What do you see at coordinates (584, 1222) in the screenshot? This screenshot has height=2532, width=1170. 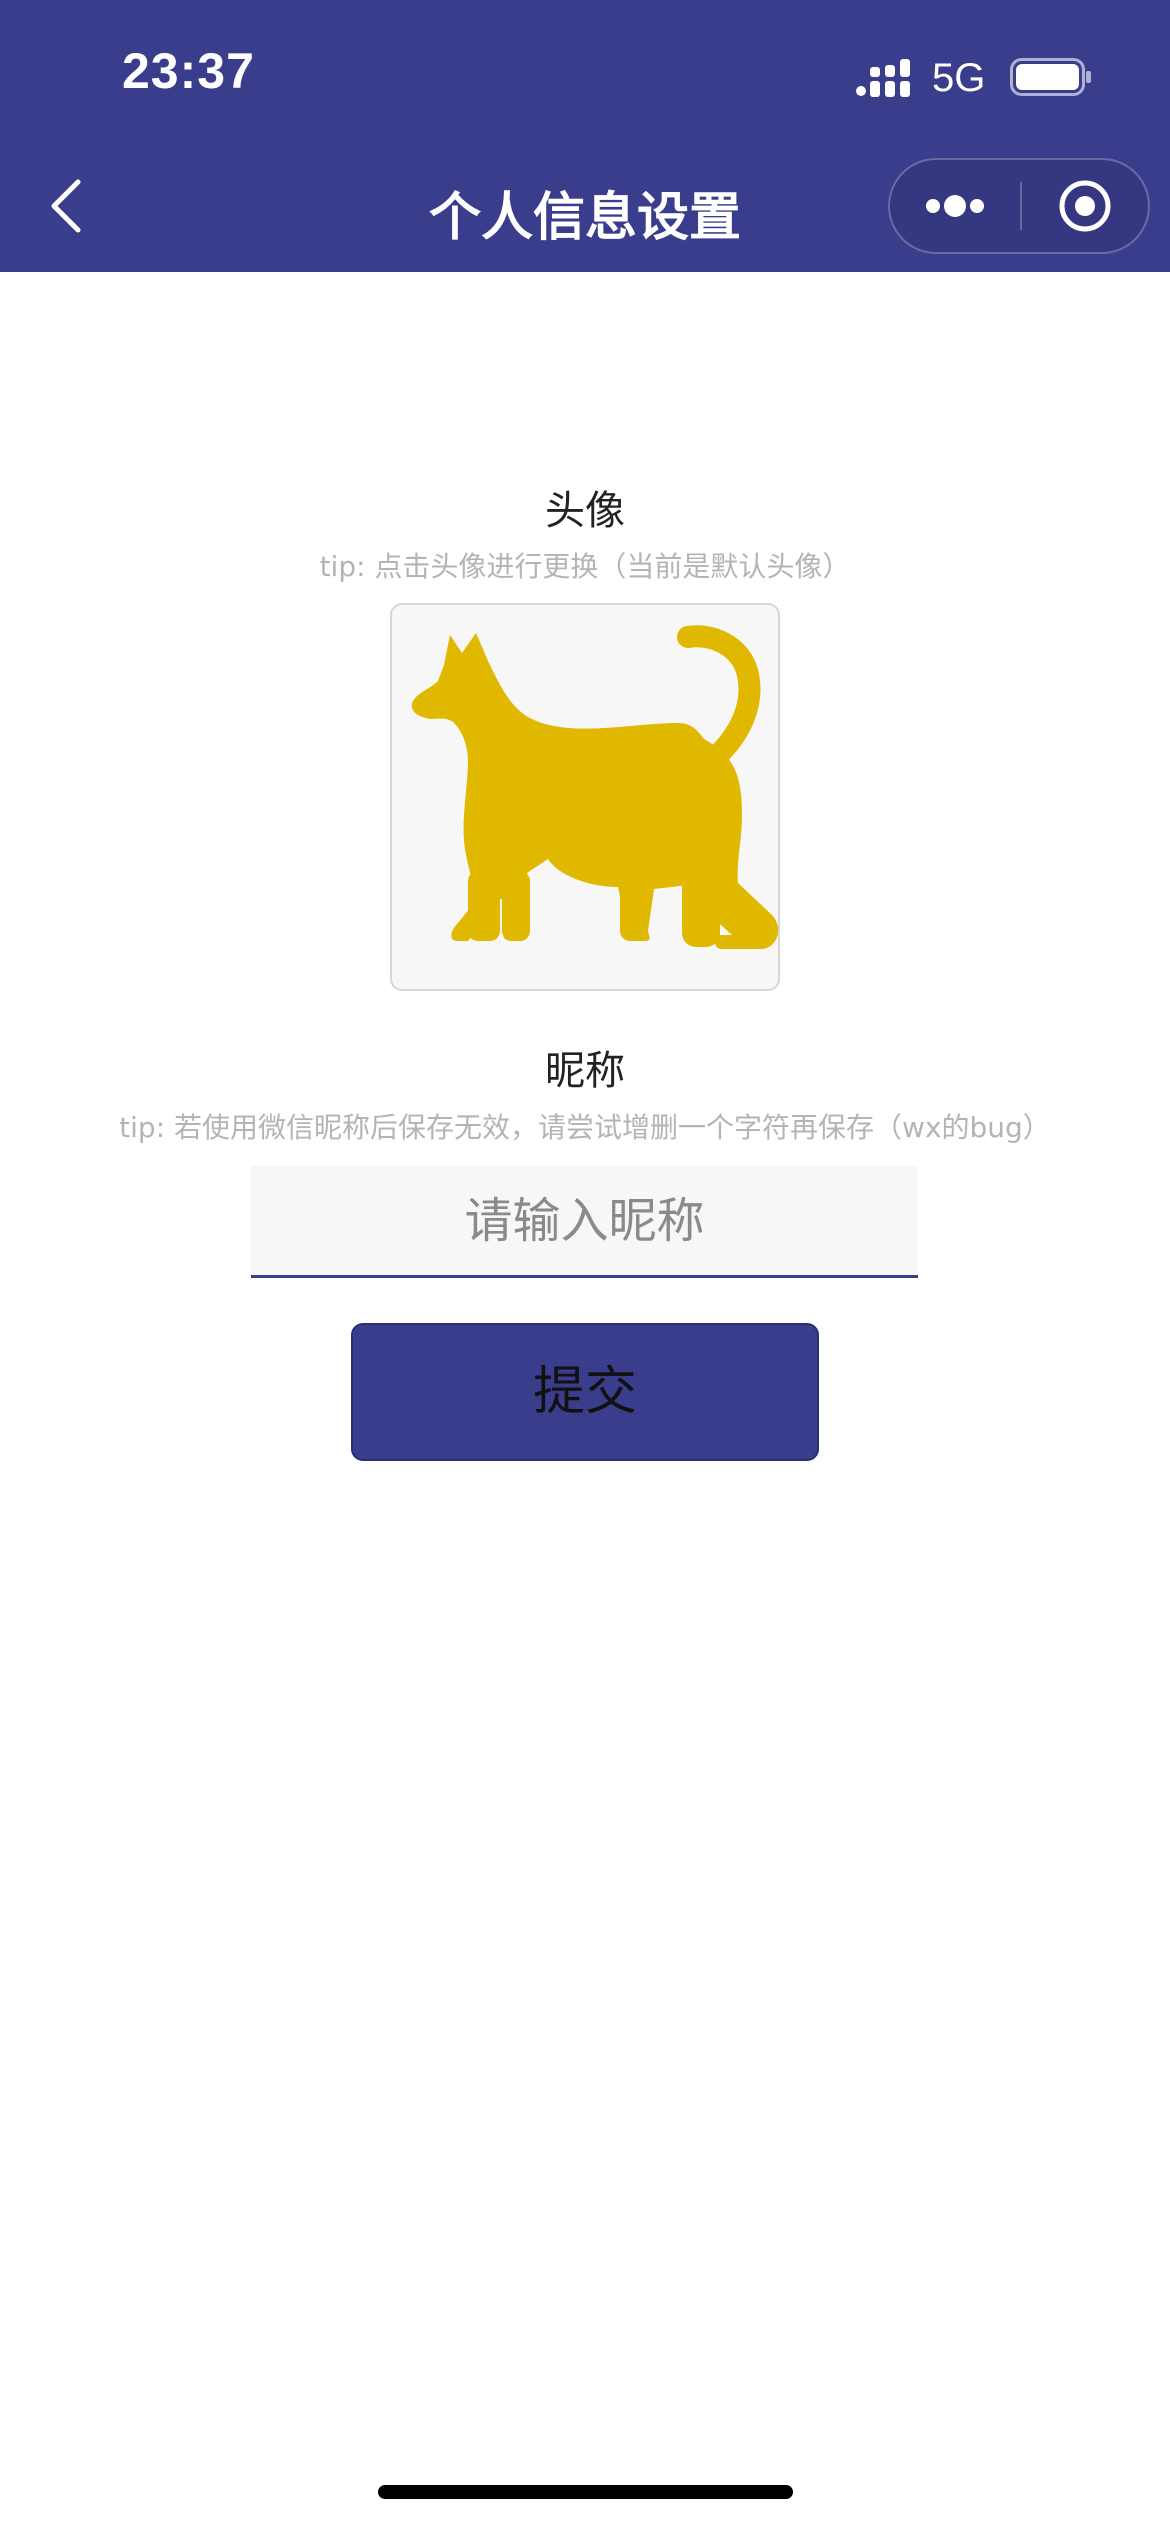 I see `nickname-input` at bounding box center [584, 1222].